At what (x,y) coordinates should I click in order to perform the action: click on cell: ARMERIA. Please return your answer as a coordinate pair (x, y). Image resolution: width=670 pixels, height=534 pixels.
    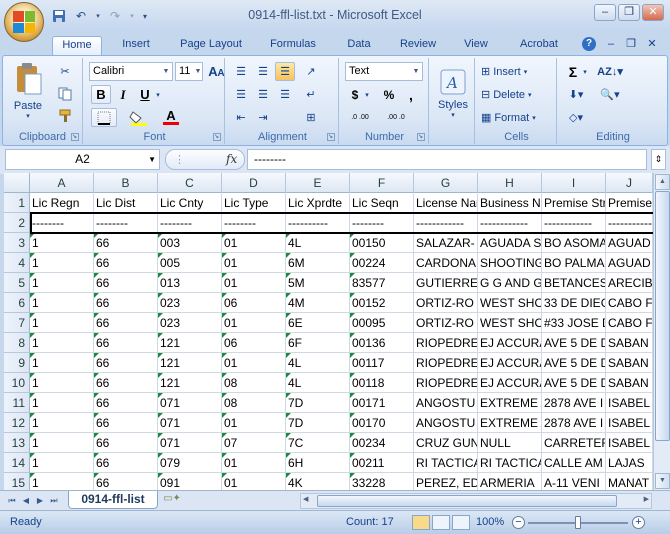
    Looking at the image, I should click on (510, 481).